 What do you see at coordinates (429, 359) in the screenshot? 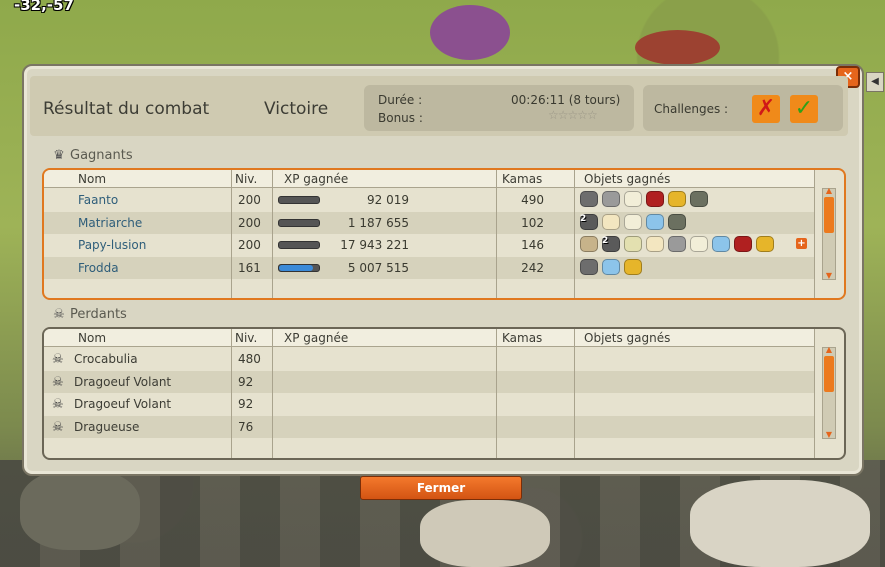
I see `loser-row: ☠ Crocabulia 480` at bounding box center [429, 359].